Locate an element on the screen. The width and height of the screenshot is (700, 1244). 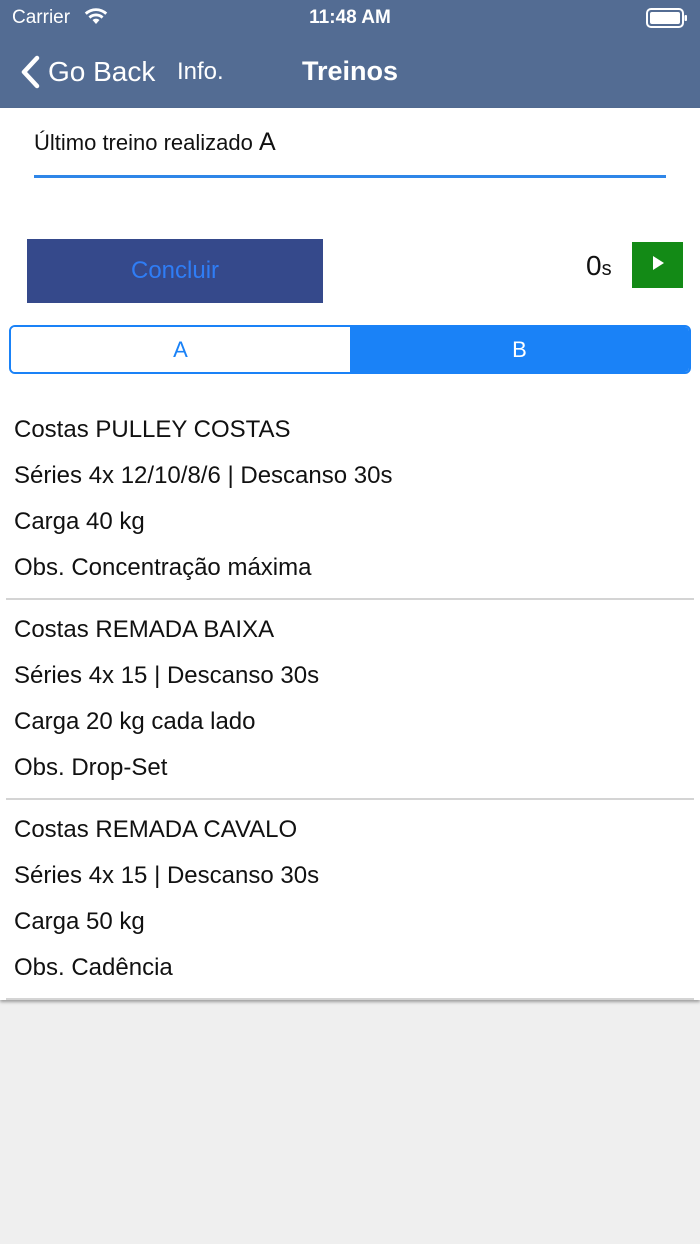
exercise-title: Costas REMADA CAVALO is located at coordinates (156, 829).